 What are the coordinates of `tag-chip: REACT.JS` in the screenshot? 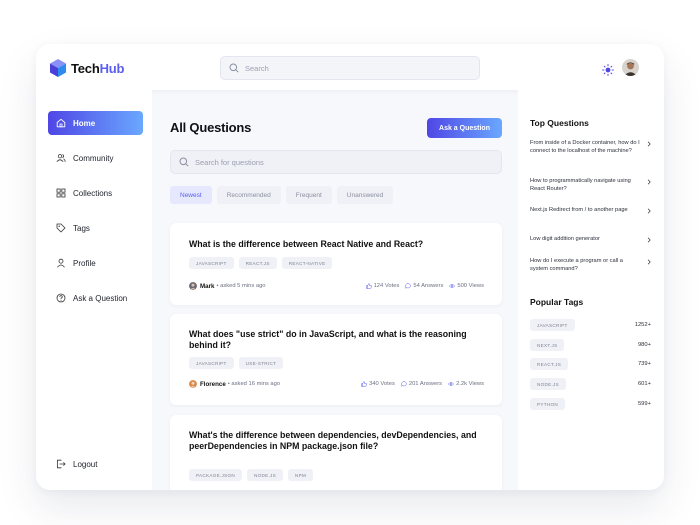 It's located at (257, 263).